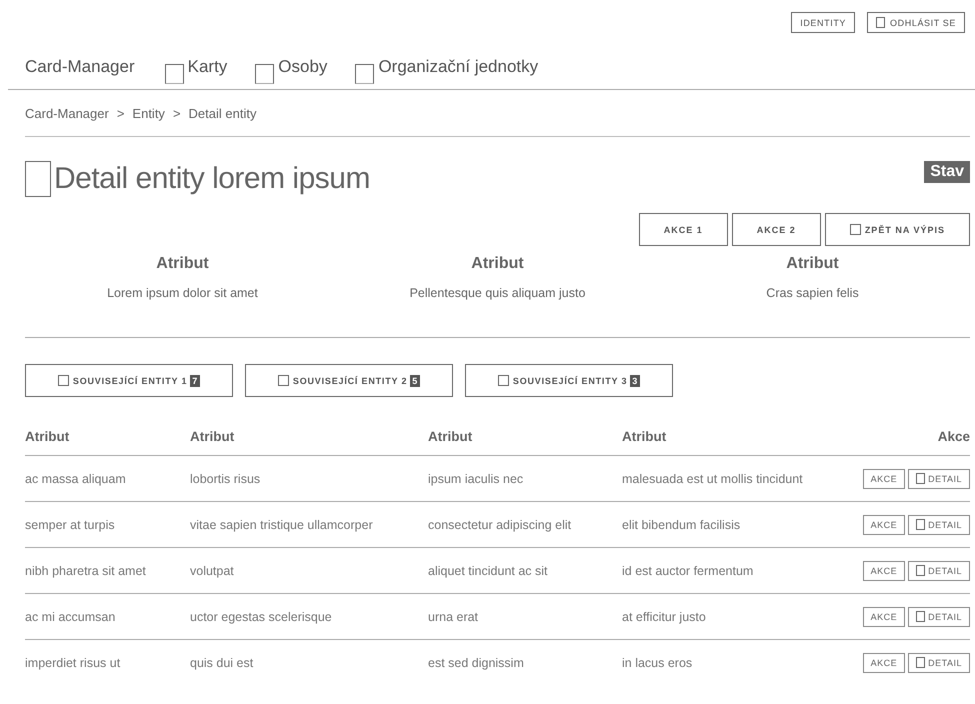 Image resolution: width=975 pixels, height=704 pixels. What do you see at coordinates (287, 67) in the screenshot?
I see `nav-link: Osoby` at bounding box center [287, 67].